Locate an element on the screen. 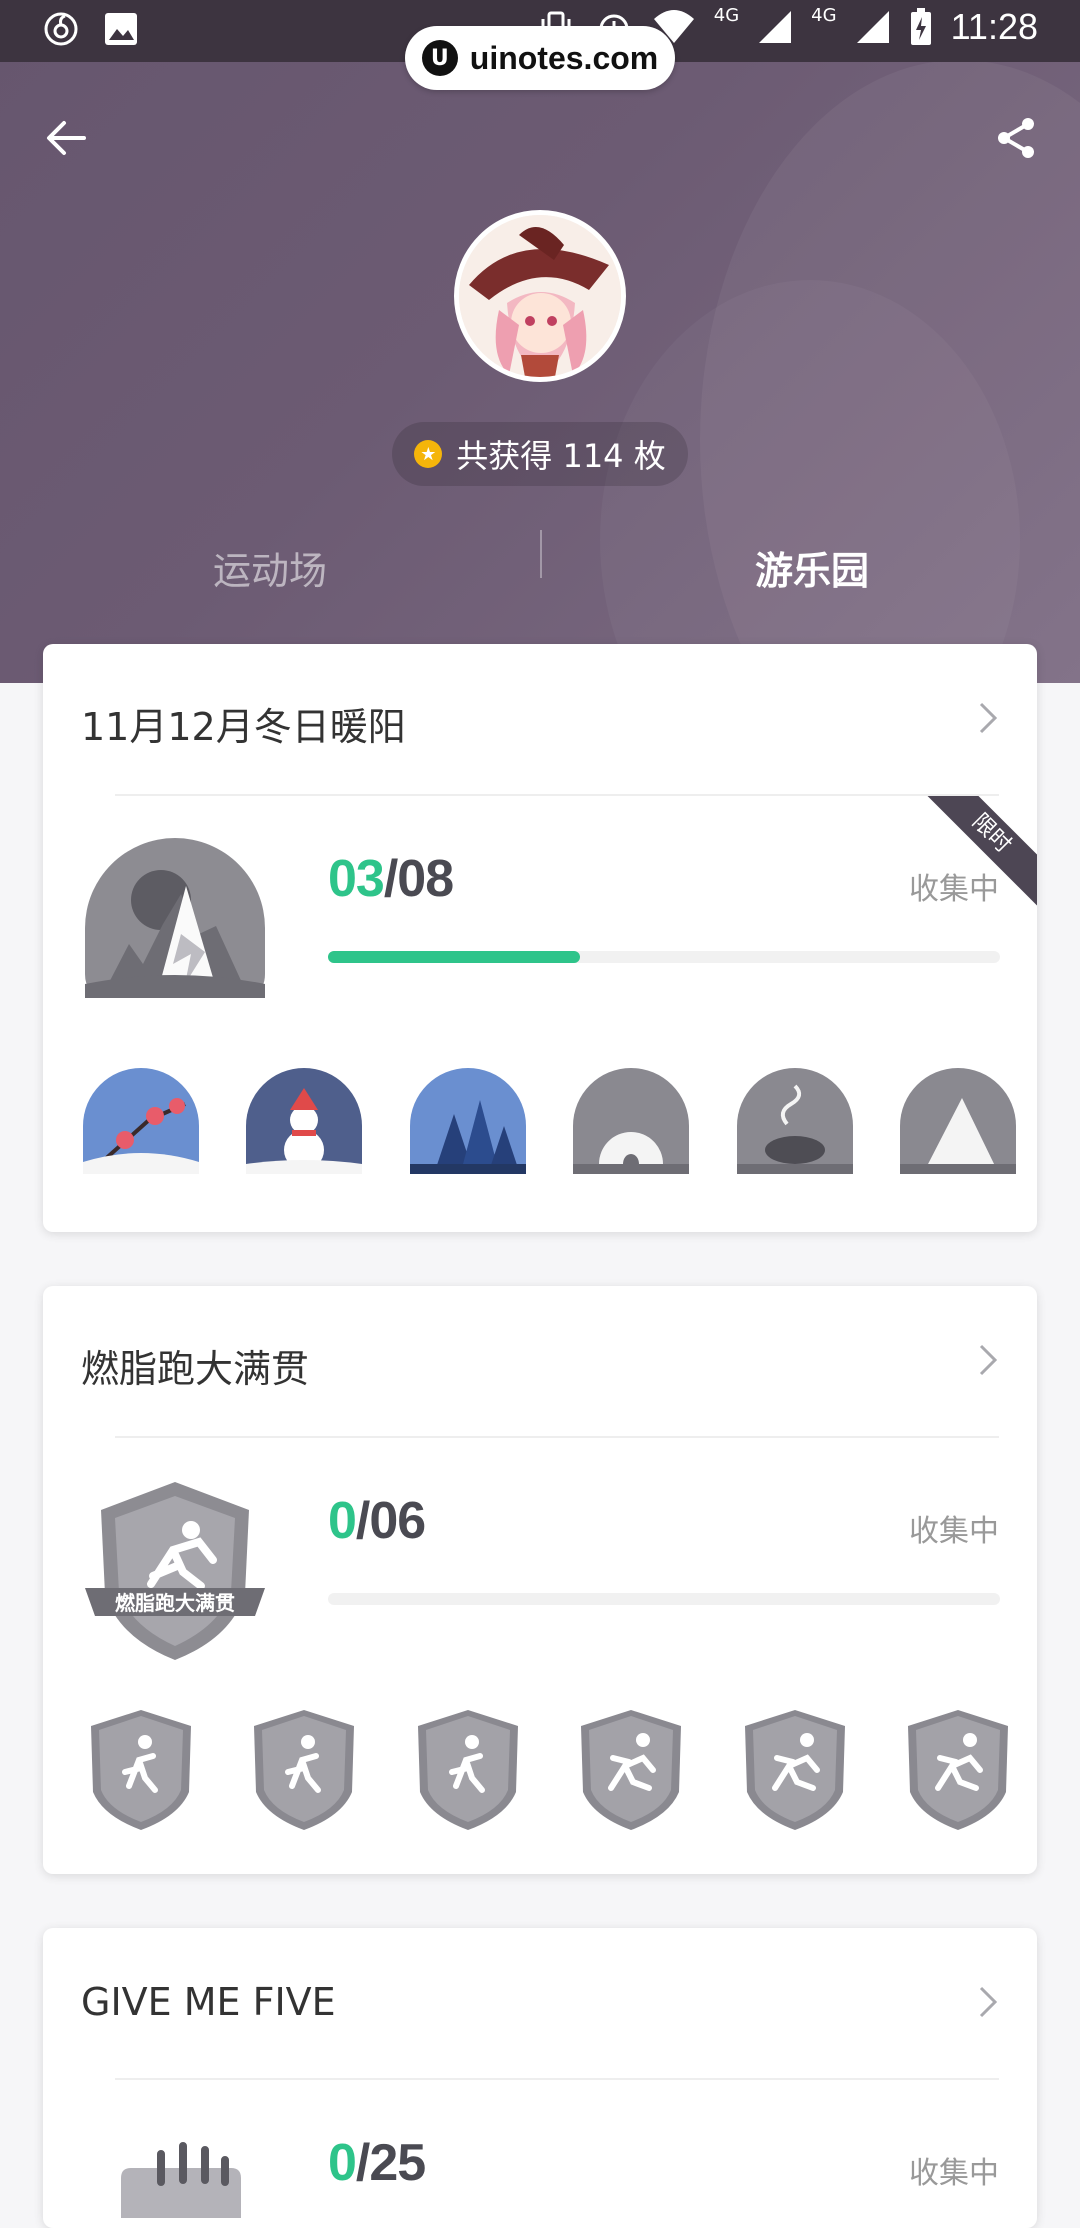 This screenshot has height=2228, width=1080. watermark-text: uinotes.com is located at coordinates (564, 57).